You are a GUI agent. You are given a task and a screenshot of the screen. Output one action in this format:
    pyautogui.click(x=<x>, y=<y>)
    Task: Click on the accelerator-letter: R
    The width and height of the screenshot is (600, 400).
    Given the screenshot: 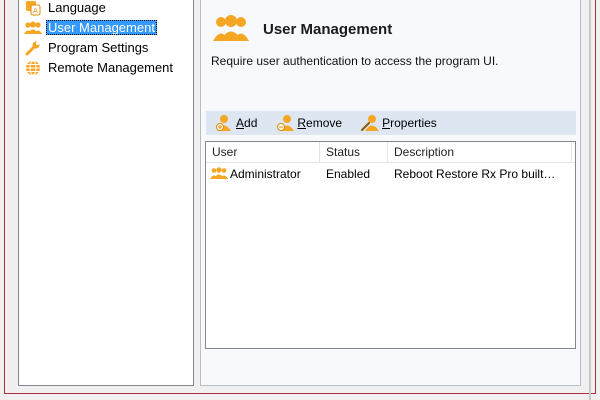 What is the action you would take?
    pyautogui.click(x=302, y=123)
    